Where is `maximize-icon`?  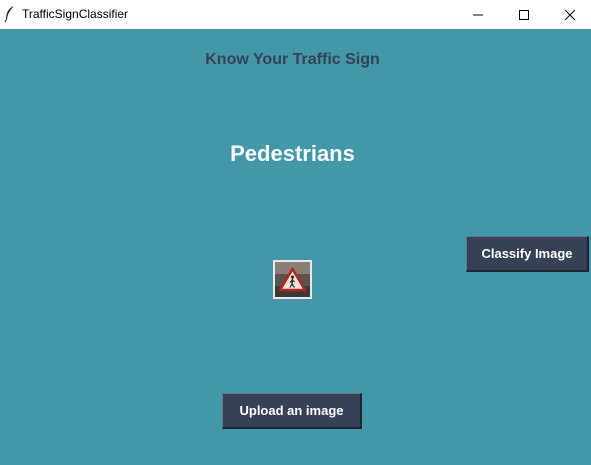
maximize-icon is located at coordinates (524, 14).